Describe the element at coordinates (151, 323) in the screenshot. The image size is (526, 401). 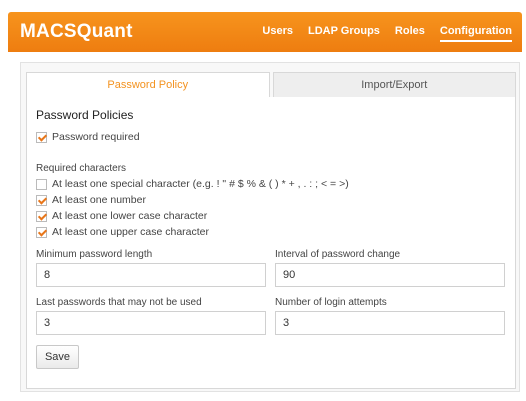
I see `last-passwords-input: 3` at that location.